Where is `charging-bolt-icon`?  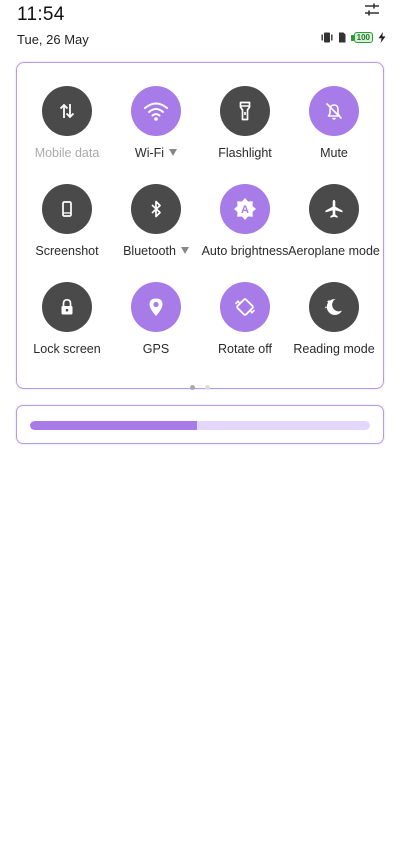 charging-bolt-icon is located at coordinates (382, 37).